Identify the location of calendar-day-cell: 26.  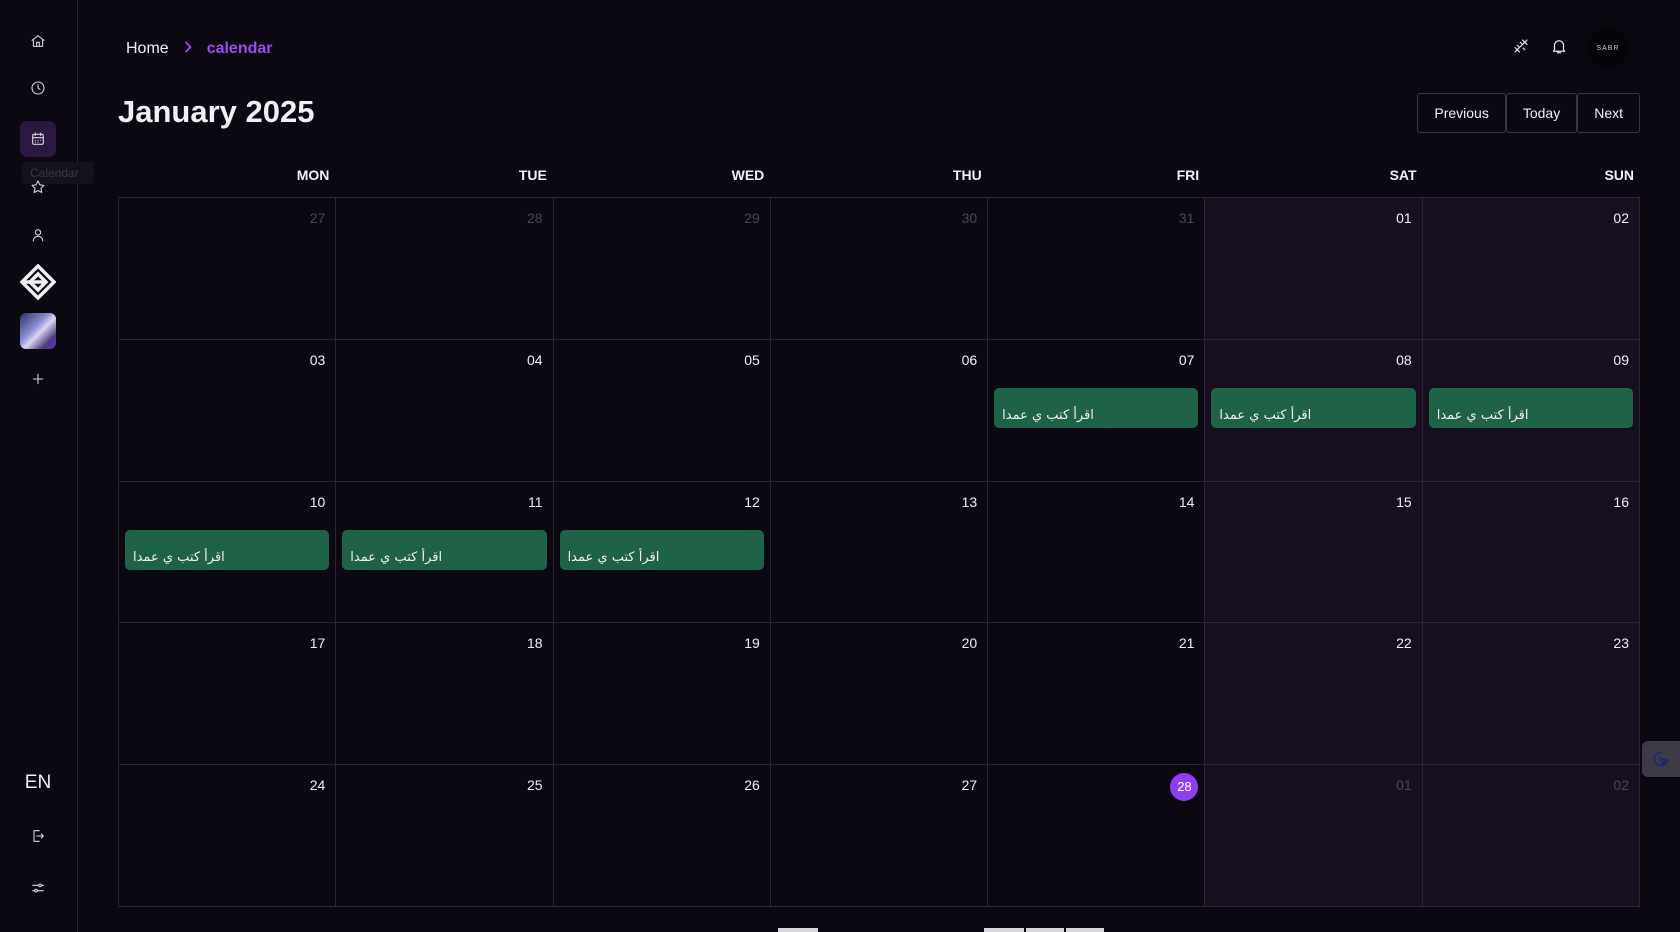
(662, 836).